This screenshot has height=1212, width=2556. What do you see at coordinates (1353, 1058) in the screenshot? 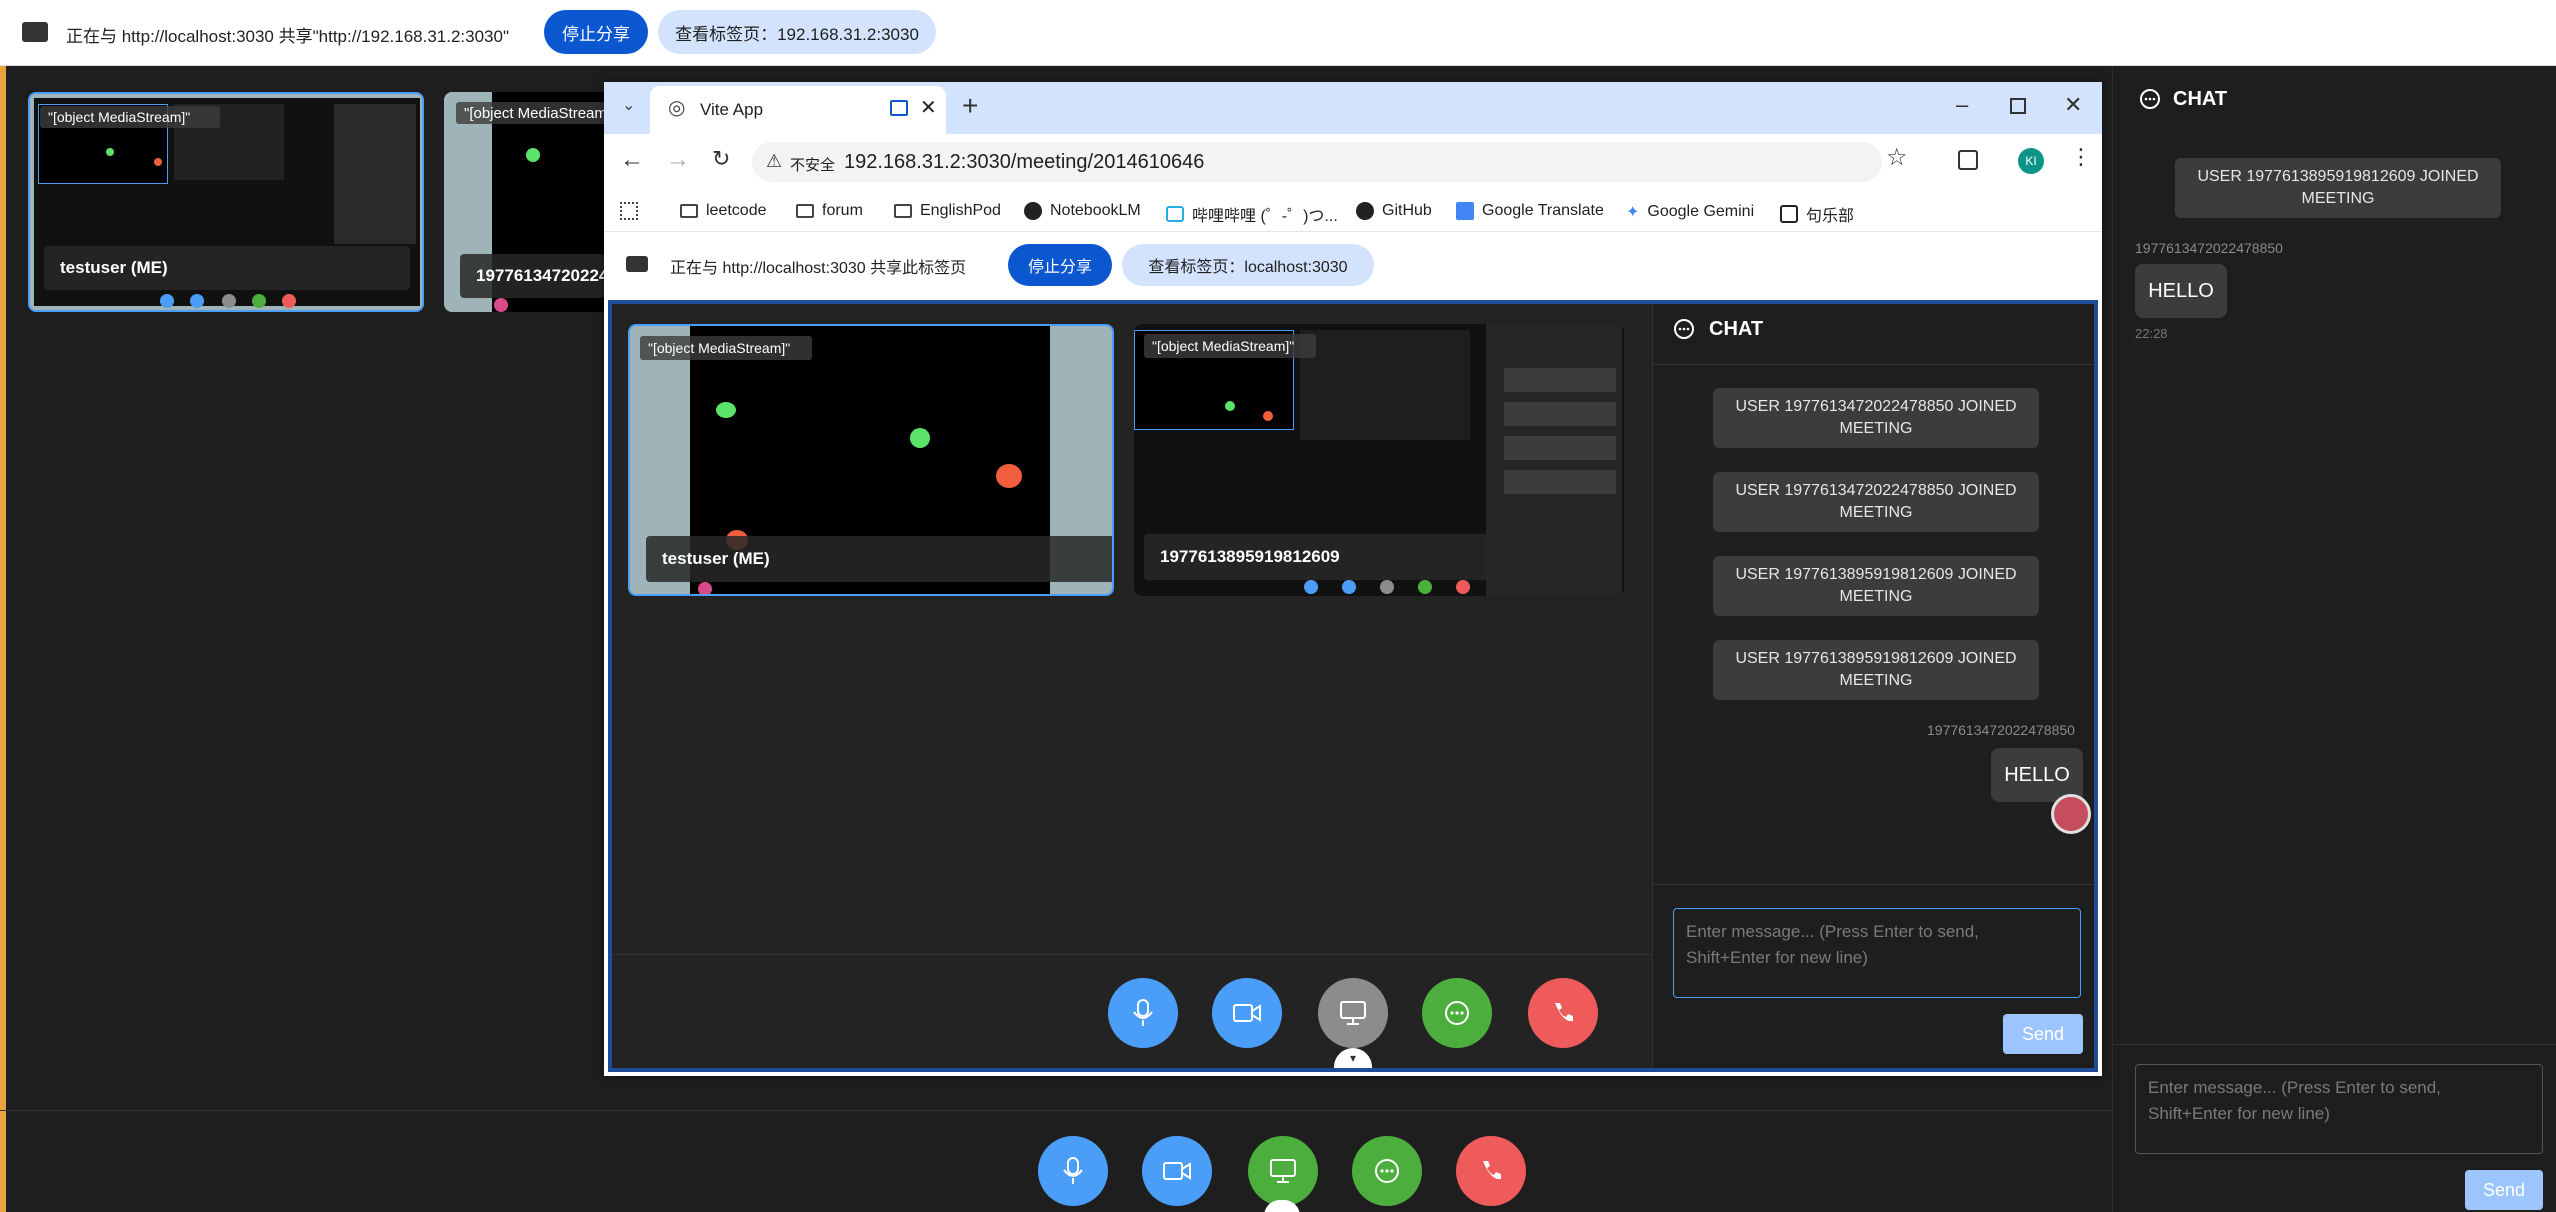
I see `expand-handle: ▾` at bounding box center [1353, 1058].